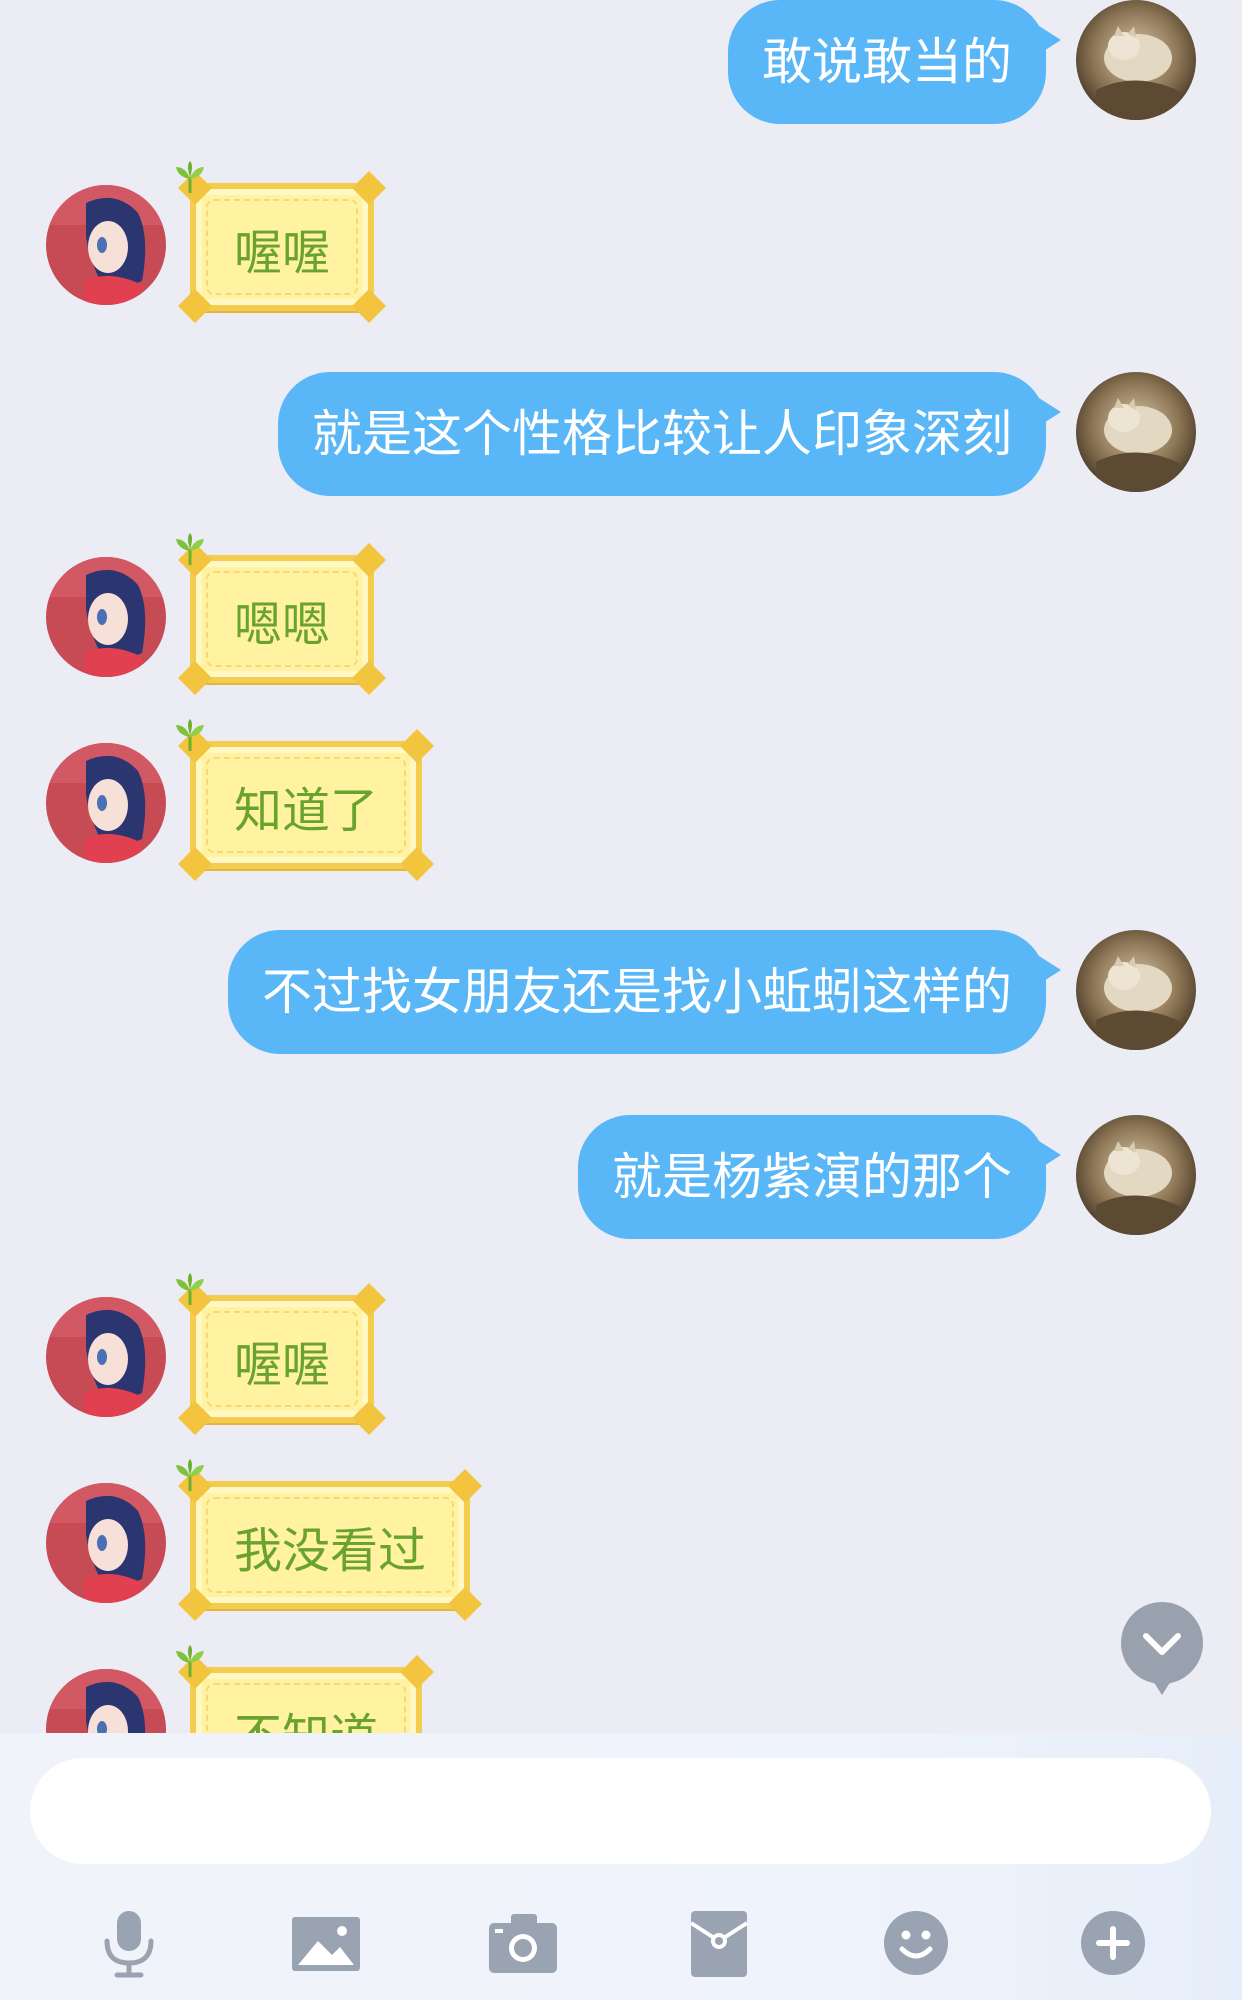 This screenshot has width=1242, height=2000. I want to click on incoming-message-bubble: 嗯嗯, so click(281, 614).